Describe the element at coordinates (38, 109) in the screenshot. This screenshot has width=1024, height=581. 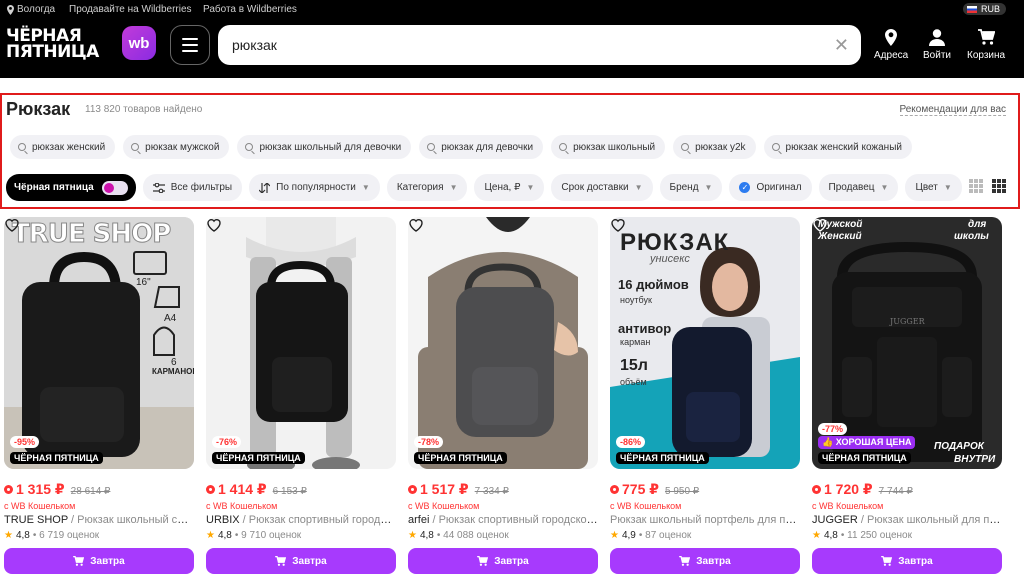
I see `page-title: Рюкзак` at that location.